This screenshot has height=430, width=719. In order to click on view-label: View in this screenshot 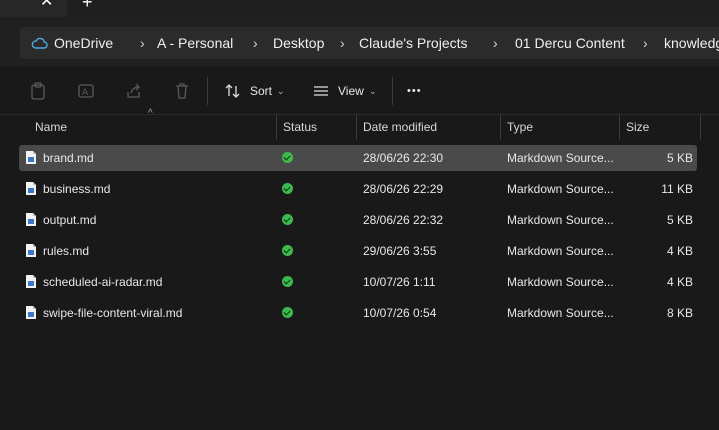, I will do `click(351, 91)`.